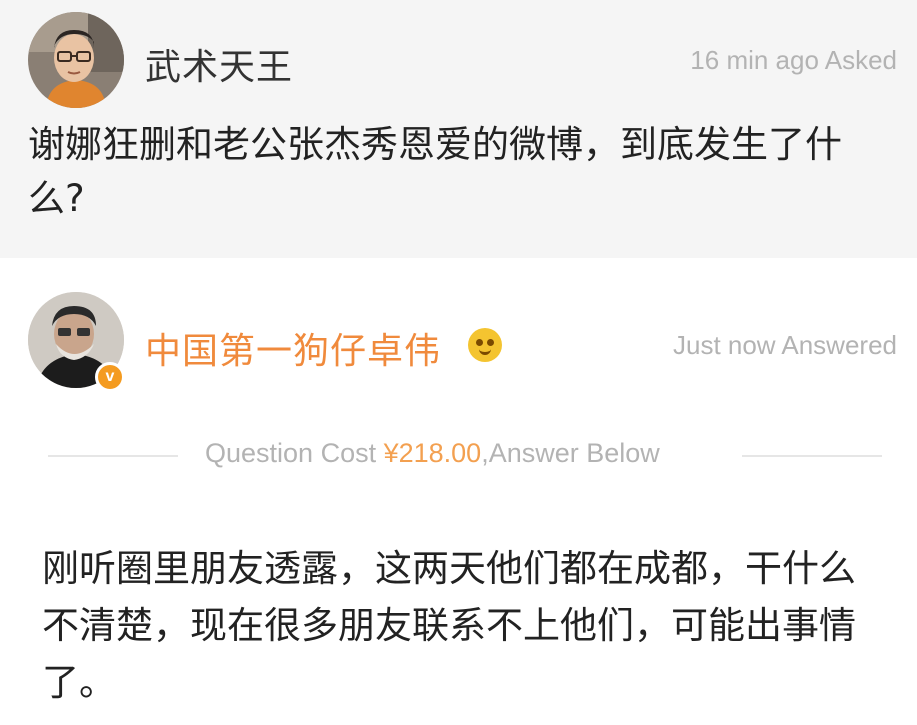  I want to click on answerer-username: 中国第一狗仔卓伟, so click(293, 348).